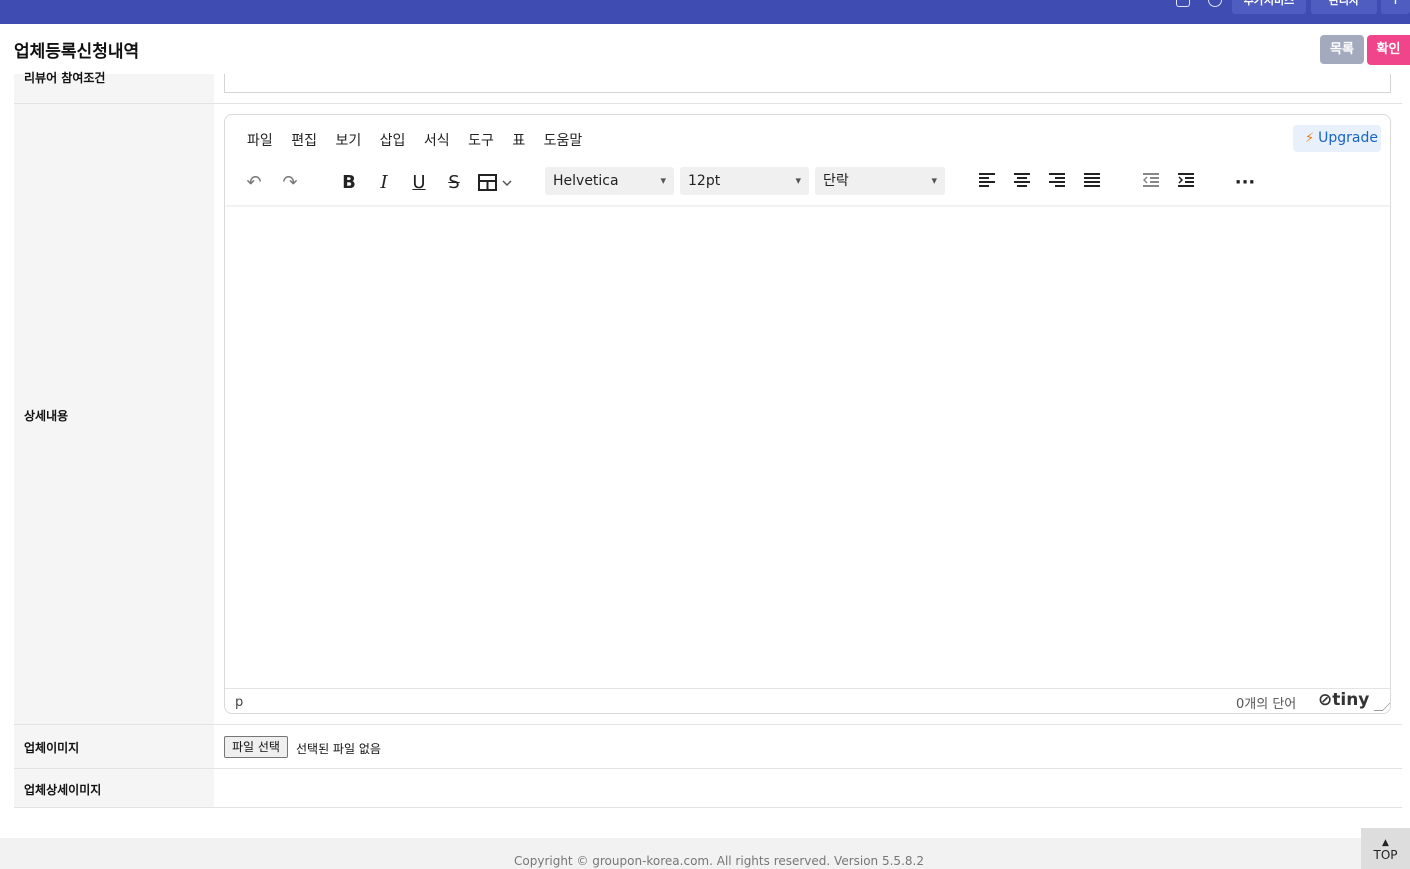 This screenshot has height=869, width=1410. Describe the element at coordinates (46, 416) in the screenshot. I see `row-label-text: 상세내용` at that location.